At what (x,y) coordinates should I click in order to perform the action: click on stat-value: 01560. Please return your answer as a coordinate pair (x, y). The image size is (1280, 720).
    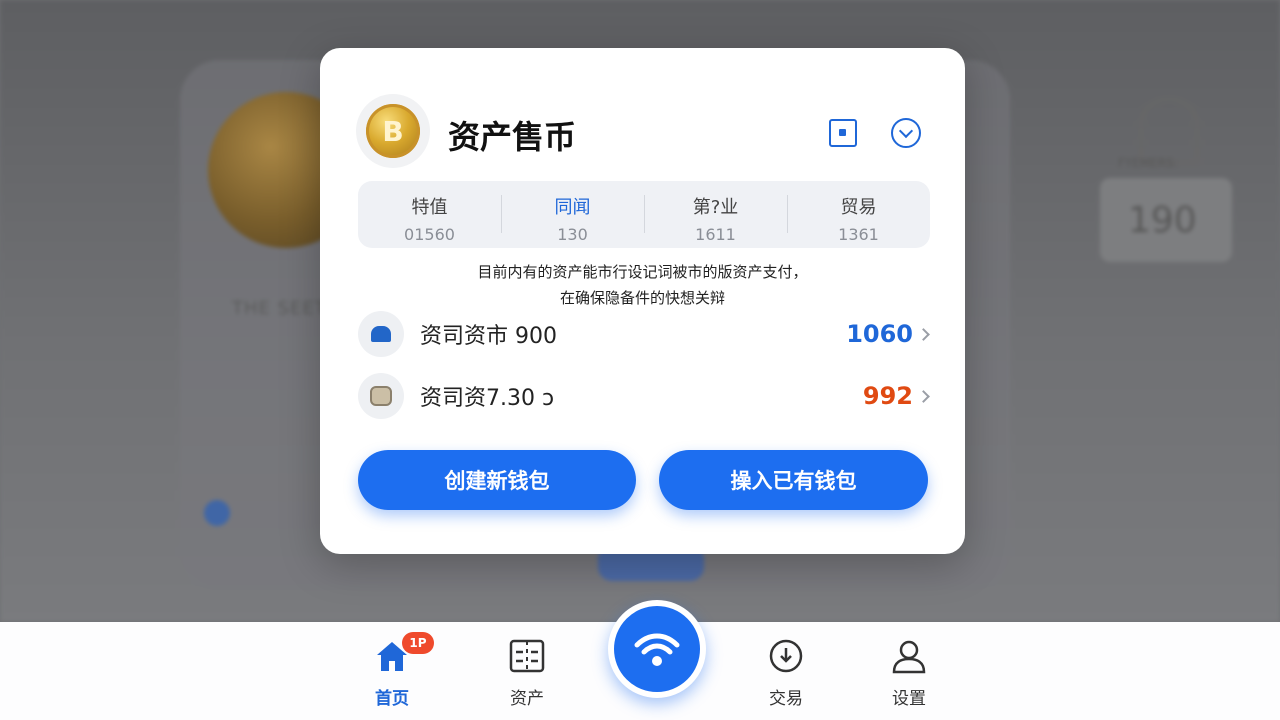
    Looking at the image, I should click on (429, 234).